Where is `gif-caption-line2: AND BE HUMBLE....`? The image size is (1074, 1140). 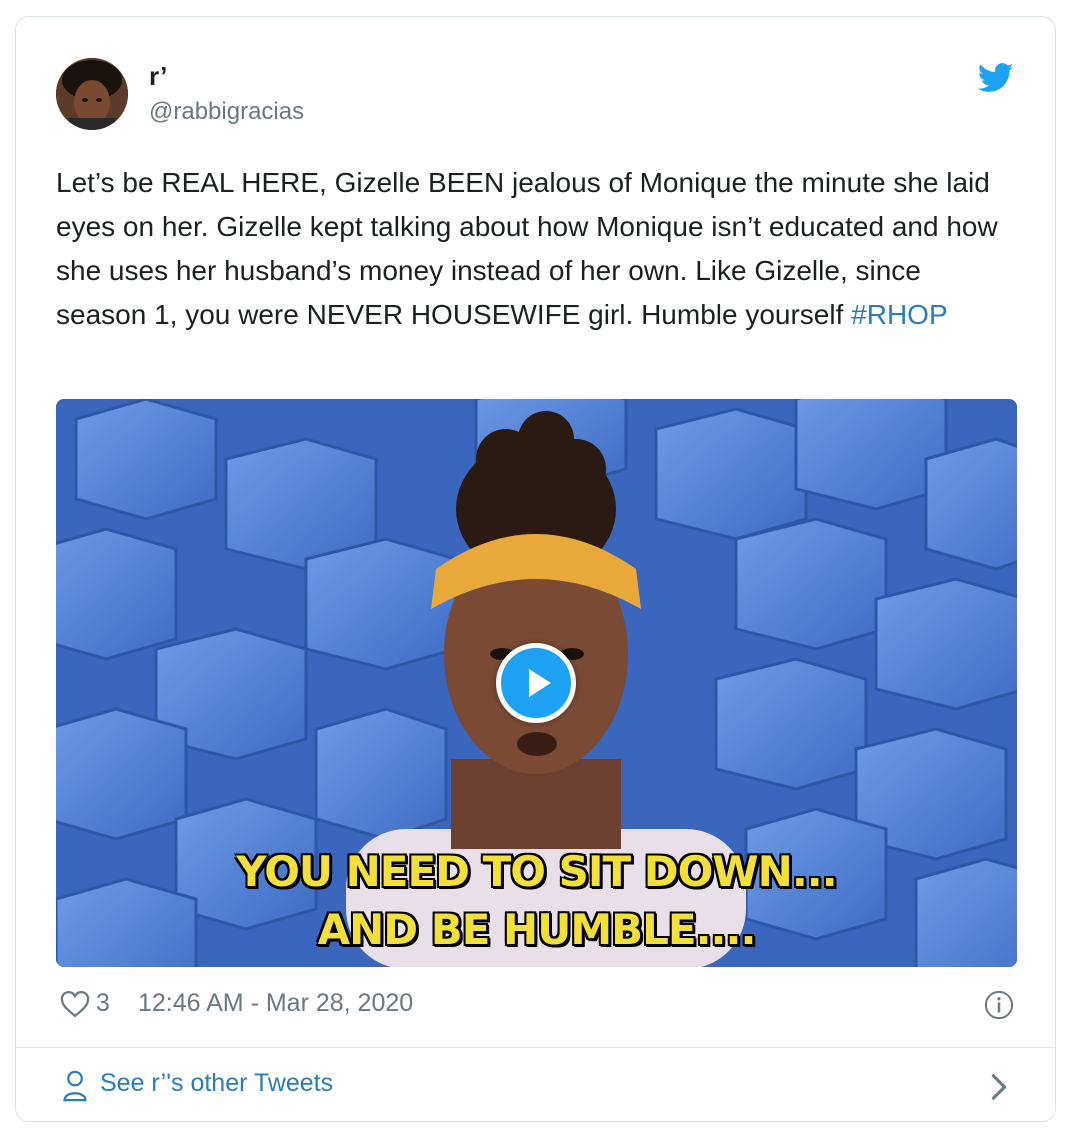
gif-caption-line2: AND BE HUMBLE.... is located at coordinates (537, 929).